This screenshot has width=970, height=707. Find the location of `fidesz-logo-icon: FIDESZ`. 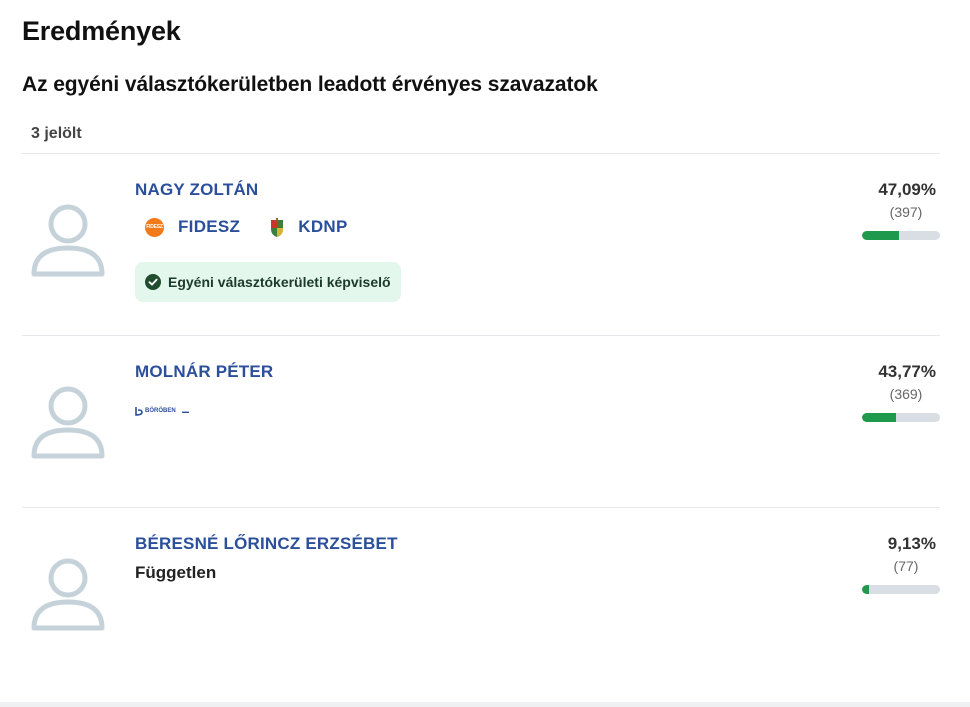

fidesz-logo-icon: FIDESZ is located at coordinates (154, 227).